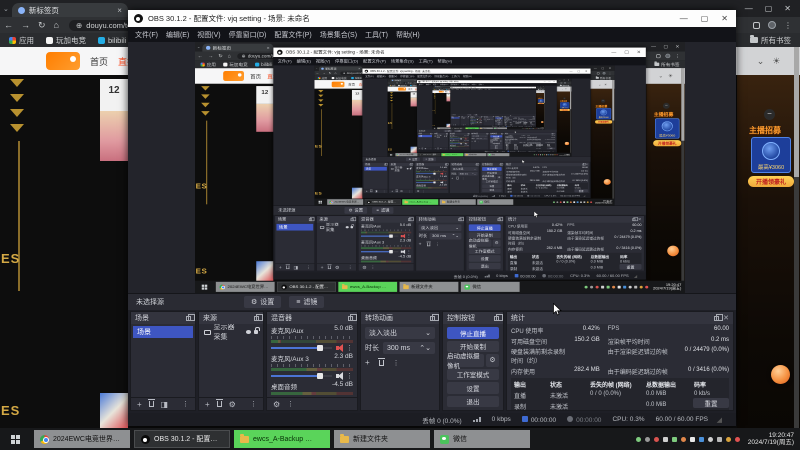 This screenshot has width=800, height=450. I want to click on bookmark-bilibili: bilibili, so click(263, 64).